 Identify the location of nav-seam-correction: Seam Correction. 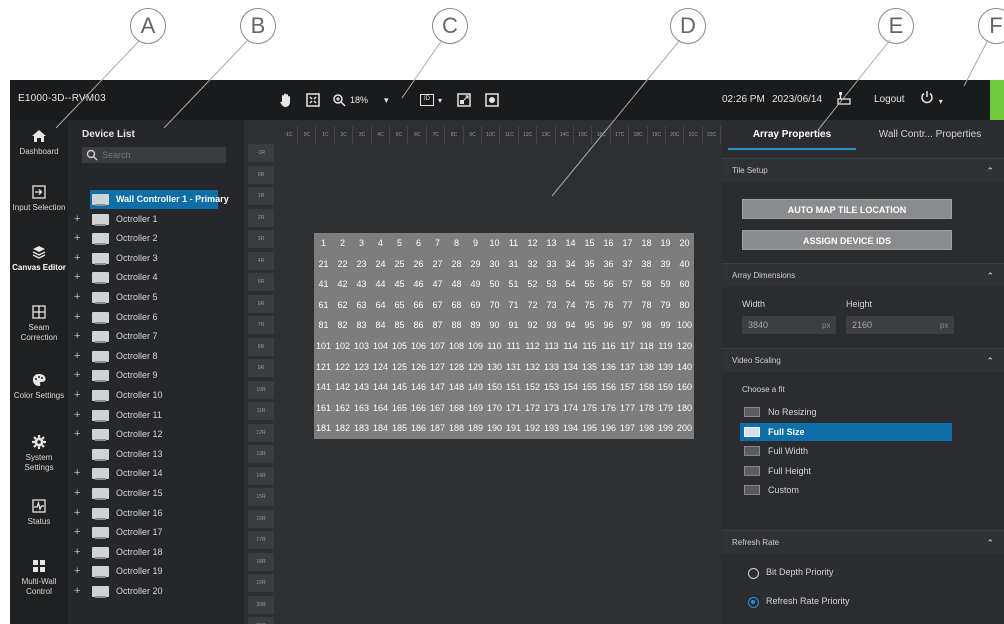
(39, 325).